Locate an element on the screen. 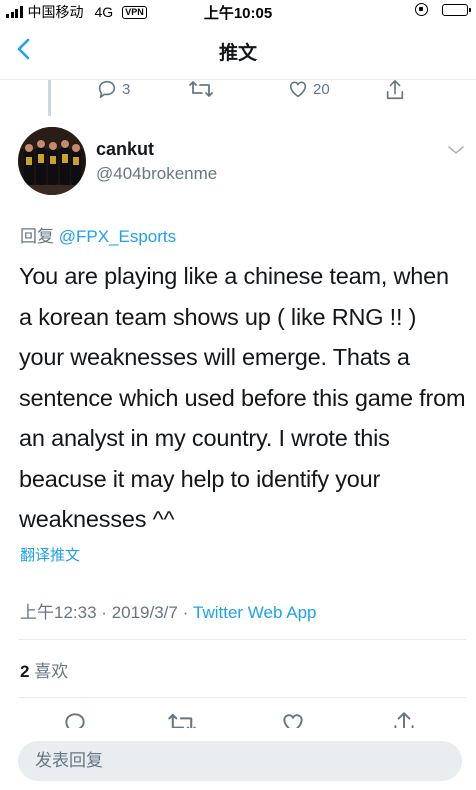 Image resolution: width=476 pixels, height=790 pixels. previous-reply-button: 3 is located at coordinates (113, 89).